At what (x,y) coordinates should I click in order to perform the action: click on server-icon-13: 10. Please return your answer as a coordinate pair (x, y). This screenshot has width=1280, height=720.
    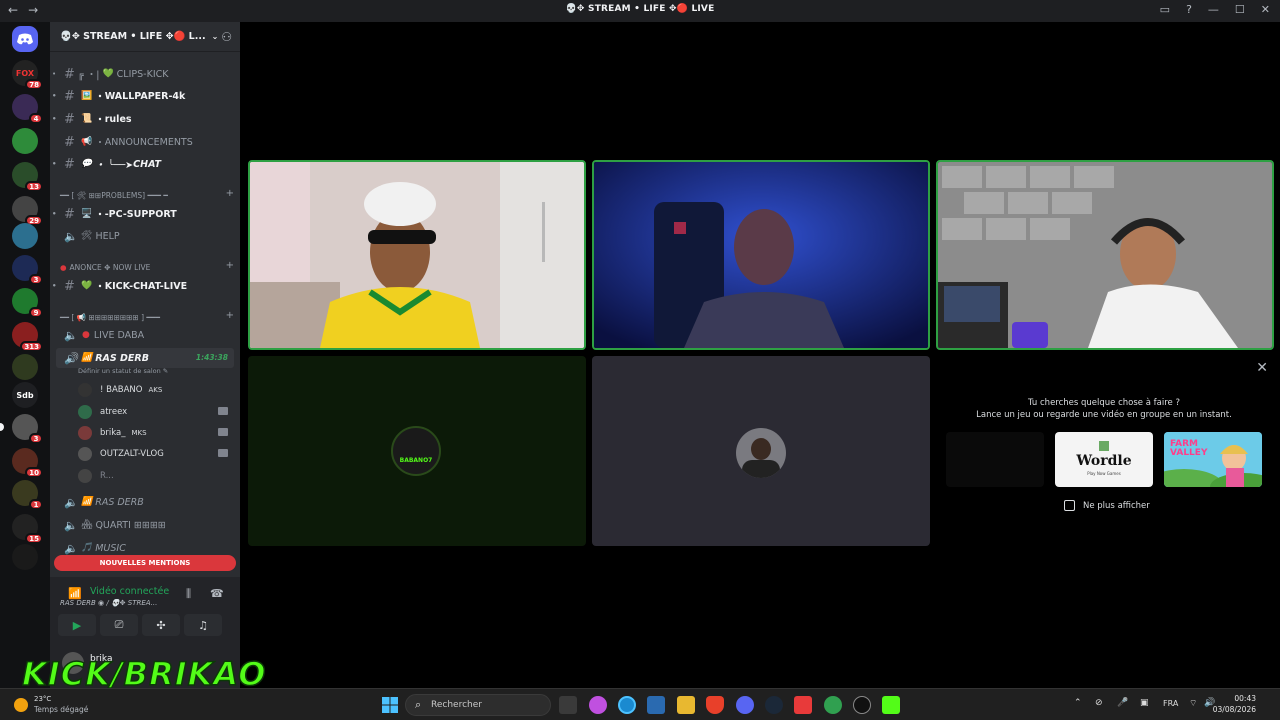
    Looking at the image, I should click on (27, 463).